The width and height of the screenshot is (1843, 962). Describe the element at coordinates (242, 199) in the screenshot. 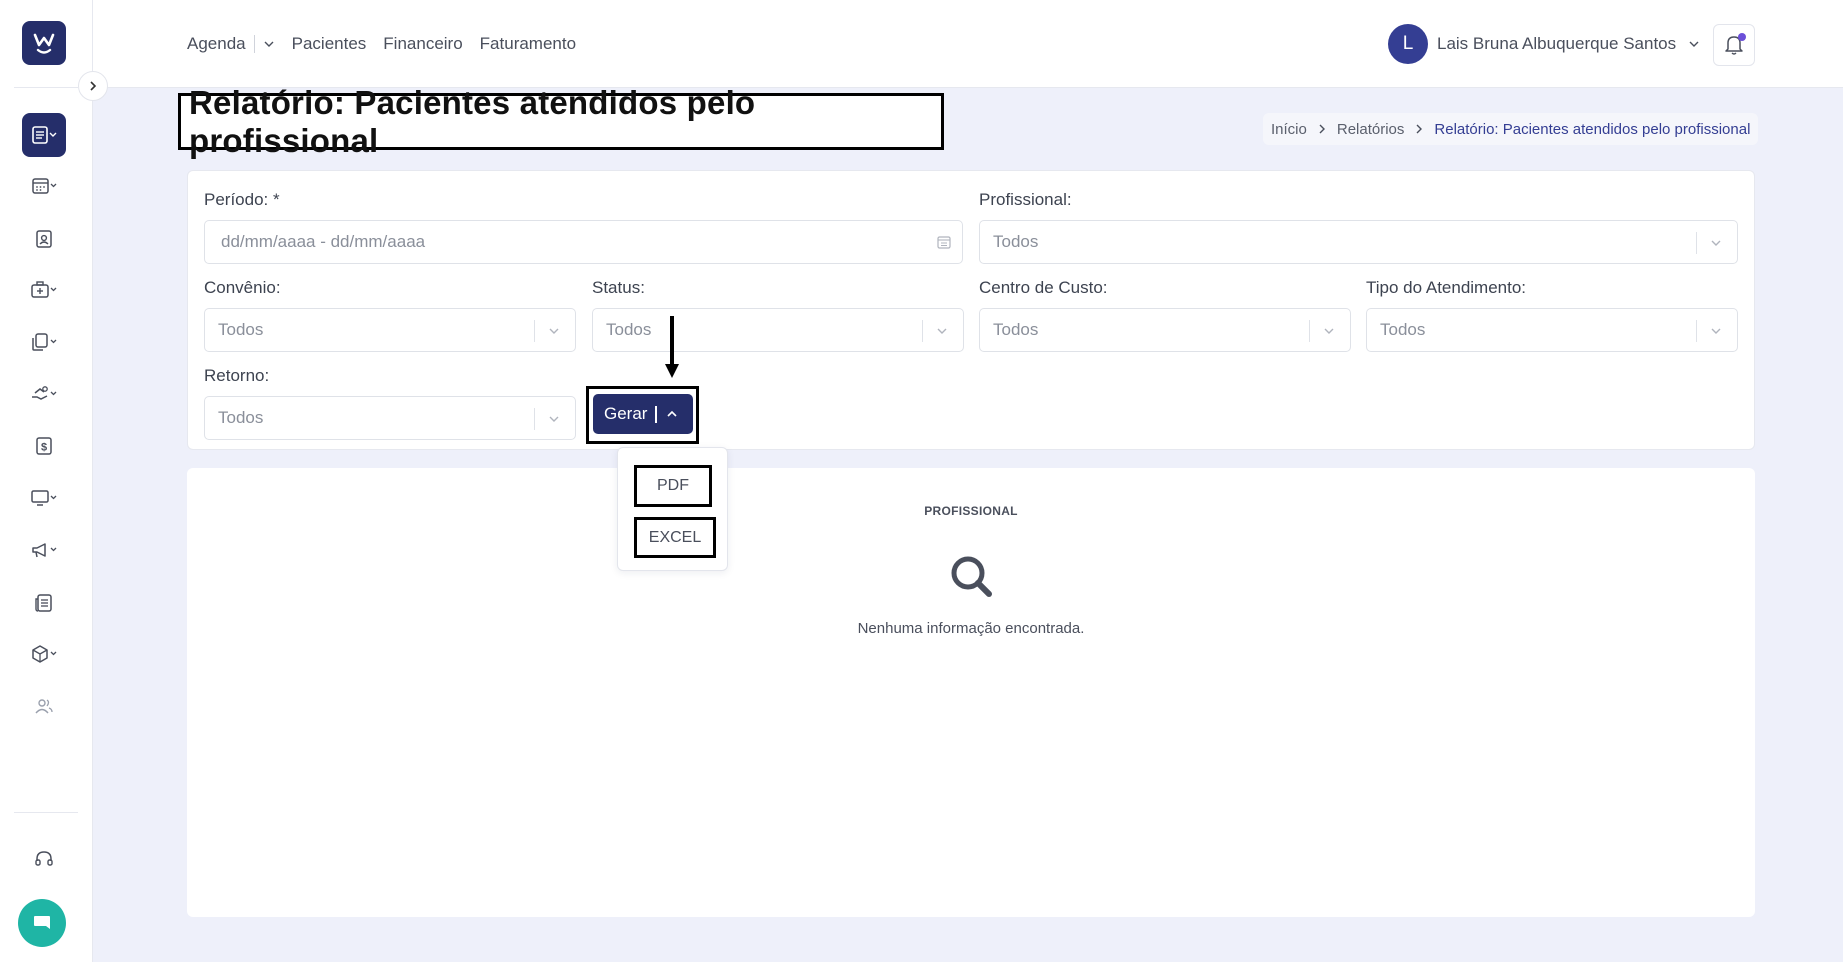

I see `periodo-label: Período: *` at that location.